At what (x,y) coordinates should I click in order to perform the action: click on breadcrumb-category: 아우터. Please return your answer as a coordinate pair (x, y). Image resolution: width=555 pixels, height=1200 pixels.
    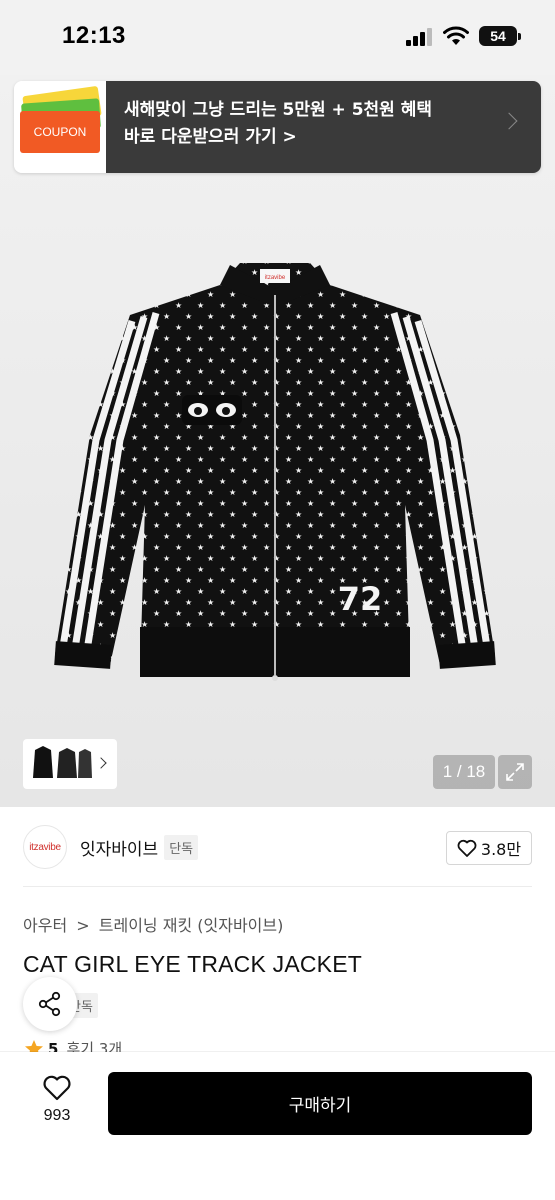
    Looking at the image, I should click on (45, 925).